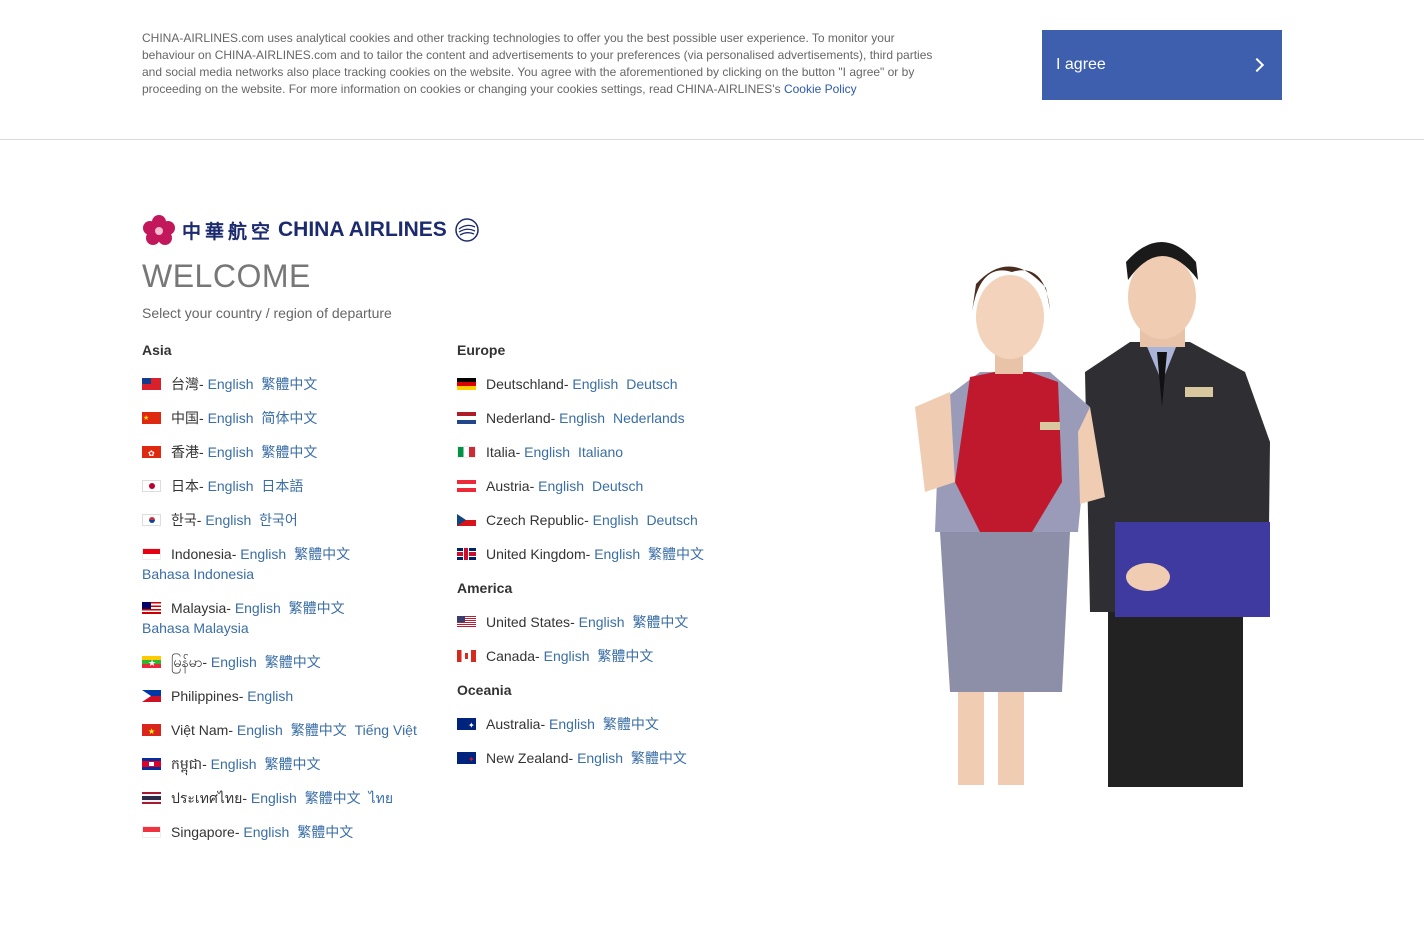  Describe the element at coordinates (381, 798) in the screenshot. I see `language-link-thai: ไทย` at that location.